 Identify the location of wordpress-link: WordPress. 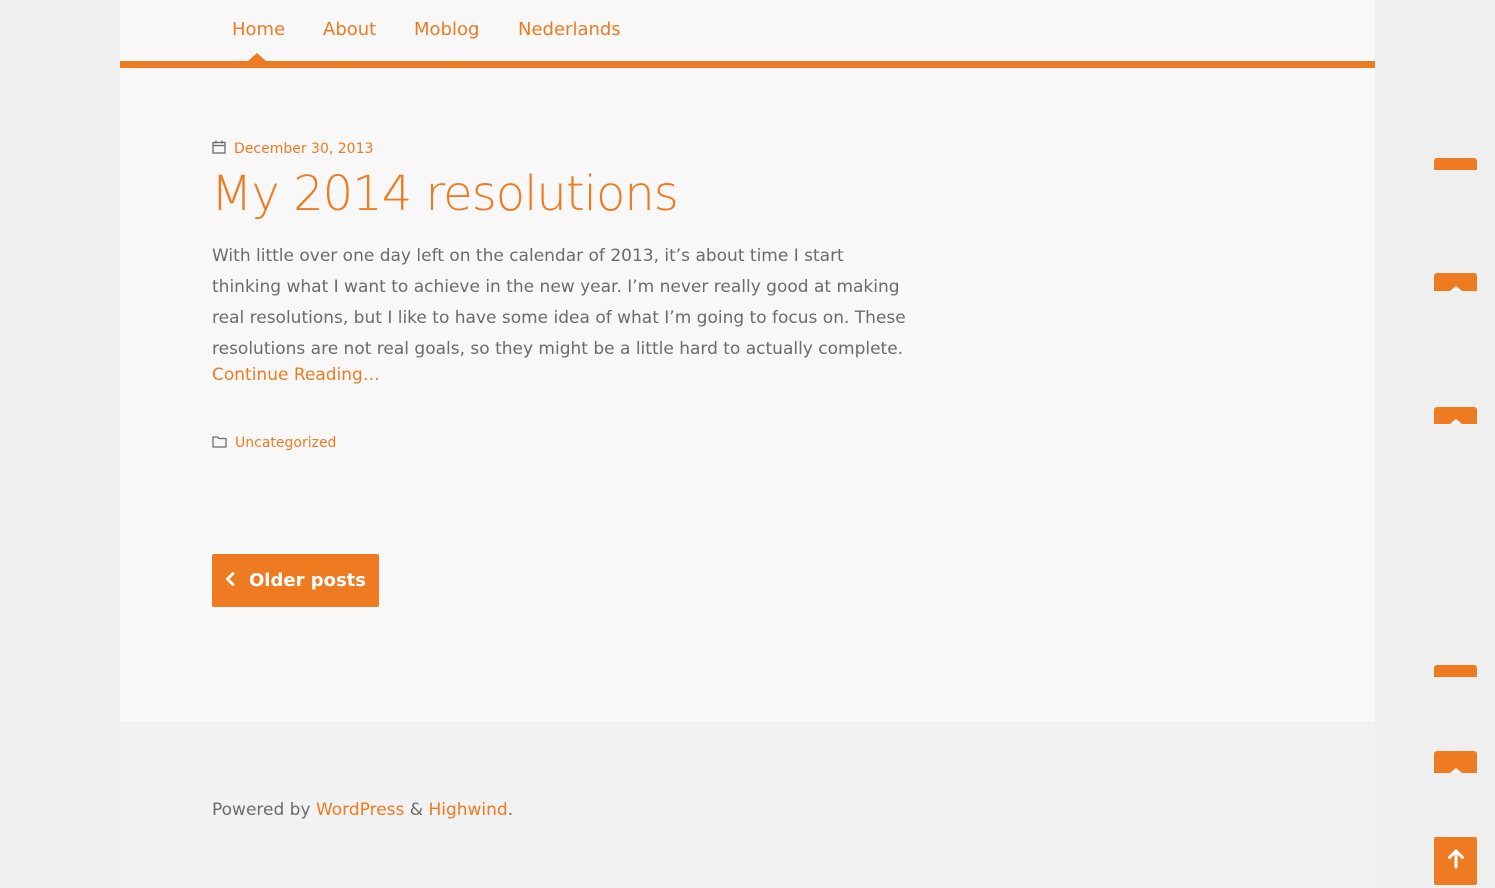
(360, 810).